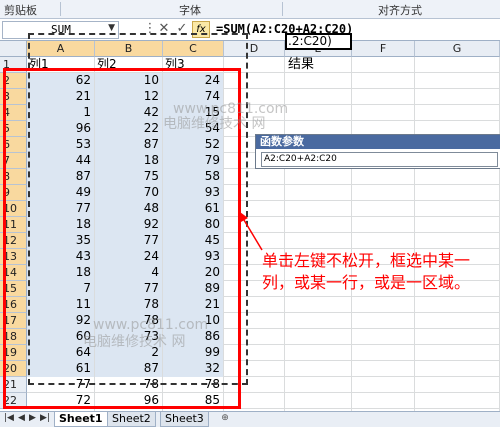 This screenshot has height=427, width=500. I want to click on function-arguments-dialog: 函数参数 A2:C20+A2:C20, so click(377, 151).